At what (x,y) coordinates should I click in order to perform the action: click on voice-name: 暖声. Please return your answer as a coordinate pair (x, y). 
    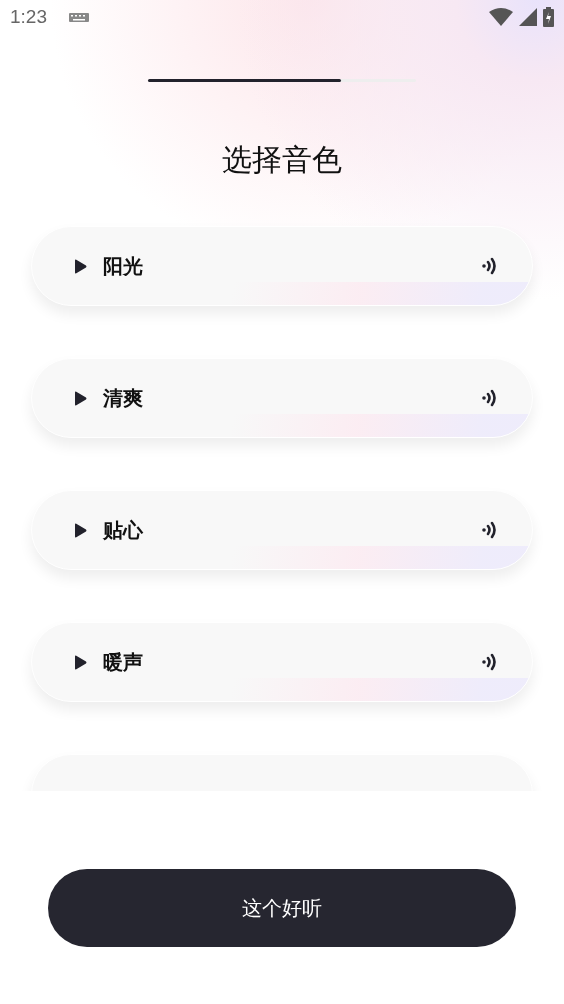
    Looking at the image, I should click on (123, 662).